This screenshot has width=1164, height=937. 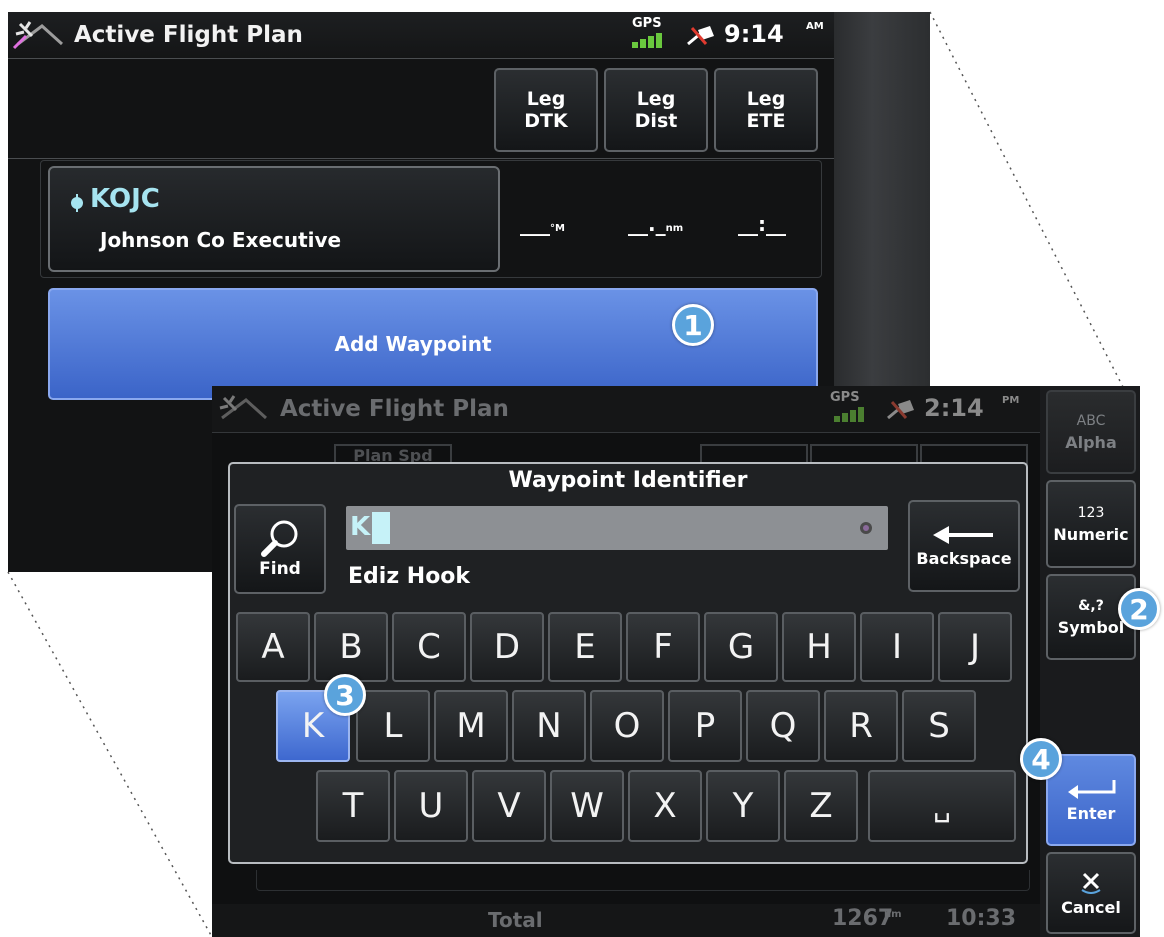 I want to click on callout-3: 3, so click(x=345, y=695).